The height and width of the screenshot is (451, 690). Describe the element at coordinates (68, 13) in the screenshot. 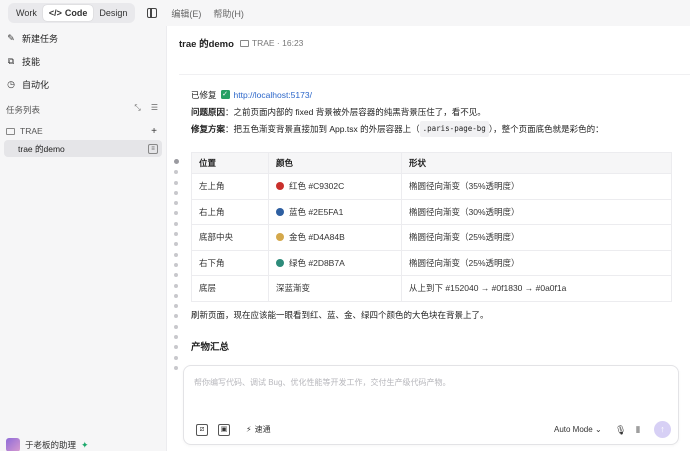

I see `tab-code: </> Code` at that location.